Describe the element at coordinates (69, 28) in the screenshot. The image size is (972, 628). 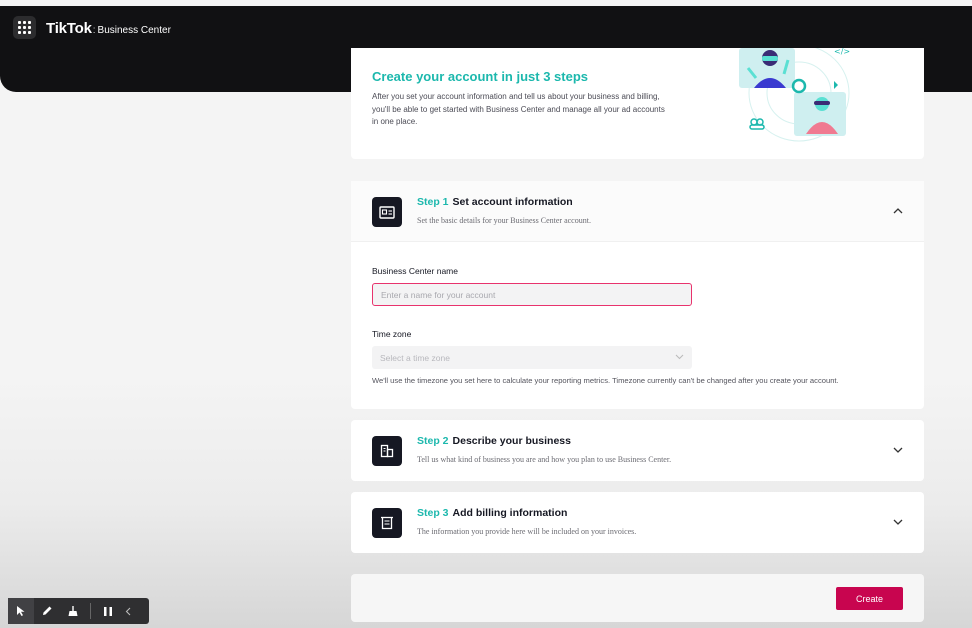
I see `tiktok-logo-text: TikTok` at that location.